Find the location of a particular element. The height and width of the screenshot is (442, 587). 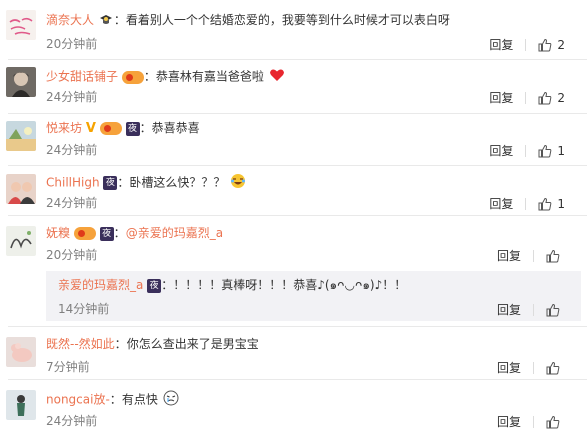

grad-cap-icon is located at coordinates (106, 21).